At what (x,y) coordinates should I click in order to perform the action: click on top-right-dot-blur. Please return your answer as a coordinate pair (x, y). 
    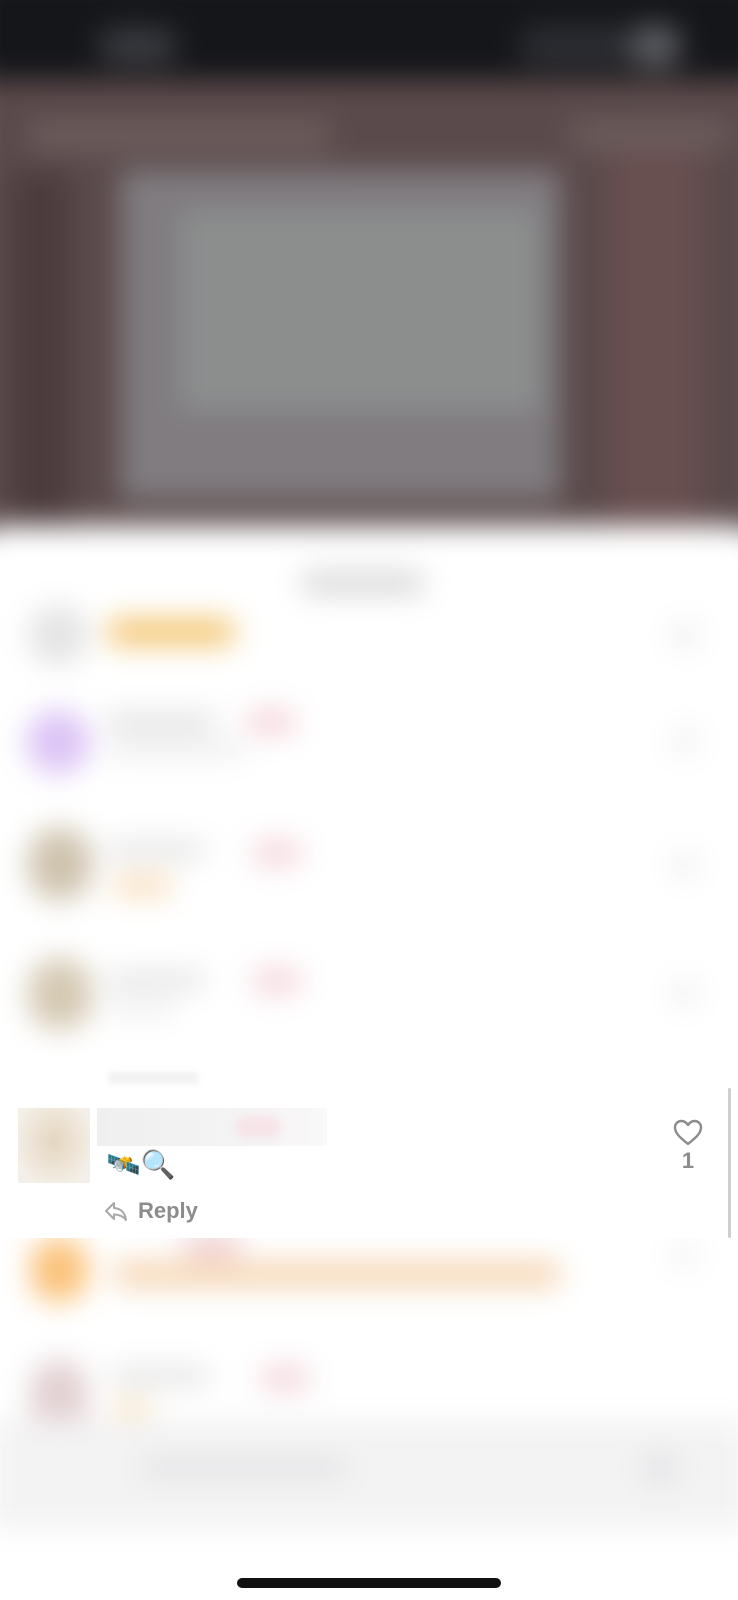
    Looking at the image, I should click on (656, 46).